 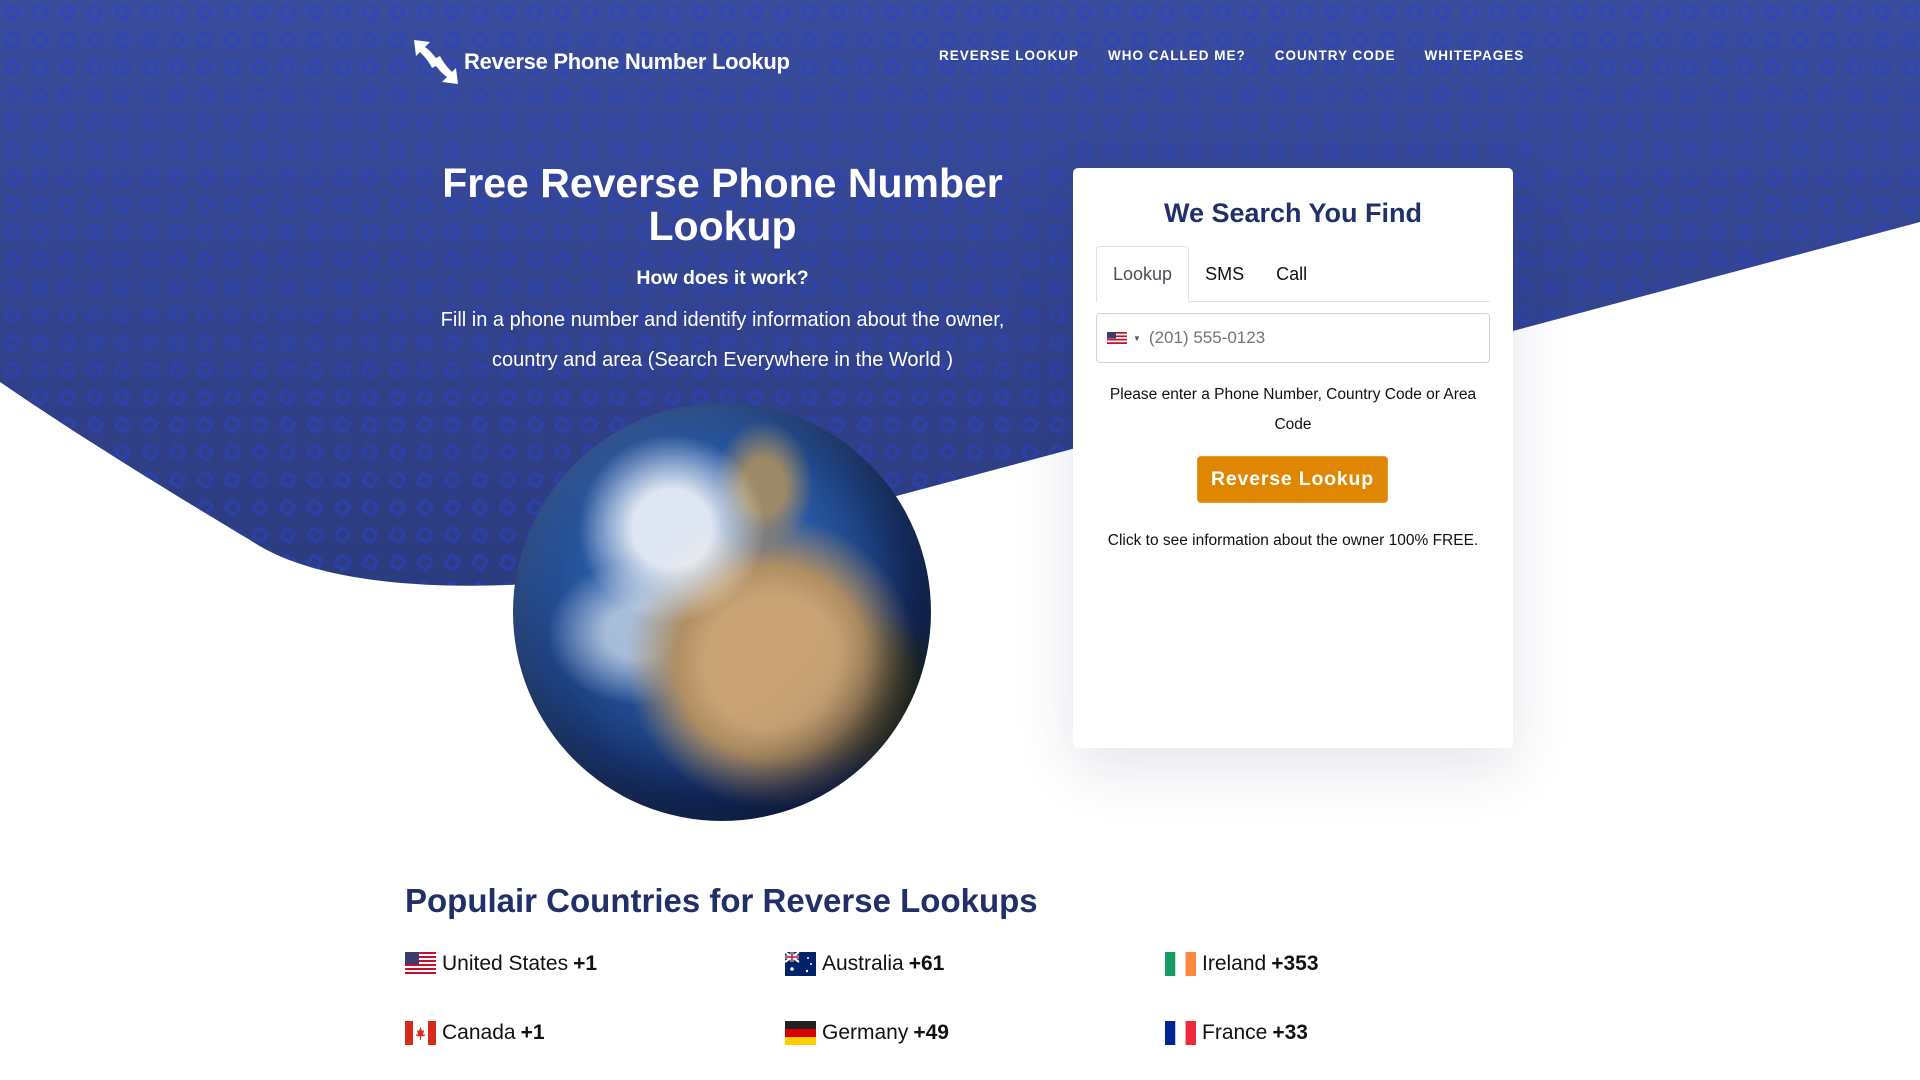 I want to click on country-code: +33, so click(x=1290, y=1032).